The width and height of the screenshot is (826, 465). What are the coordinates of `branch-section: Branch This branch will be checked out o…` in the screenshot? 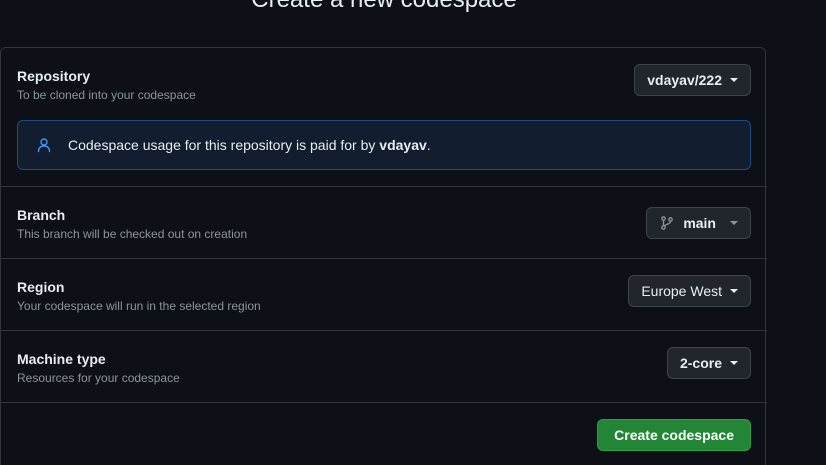 It's located at (384, 223).